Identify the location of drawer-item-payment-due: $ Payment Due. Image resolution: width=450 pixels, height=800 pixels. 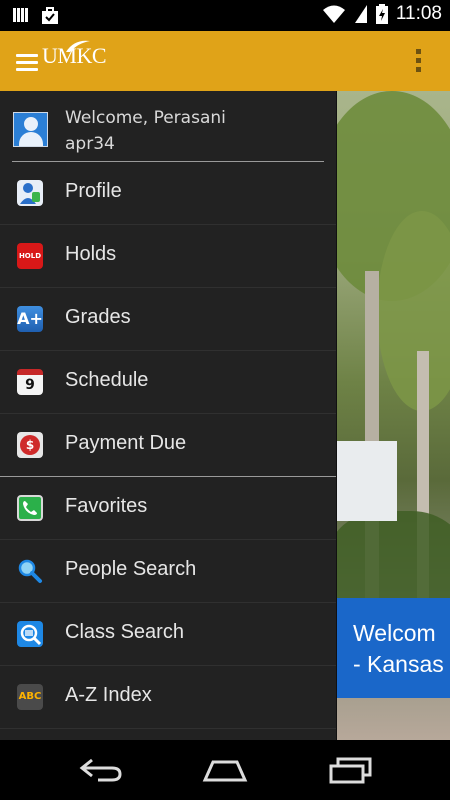
(168, 445).